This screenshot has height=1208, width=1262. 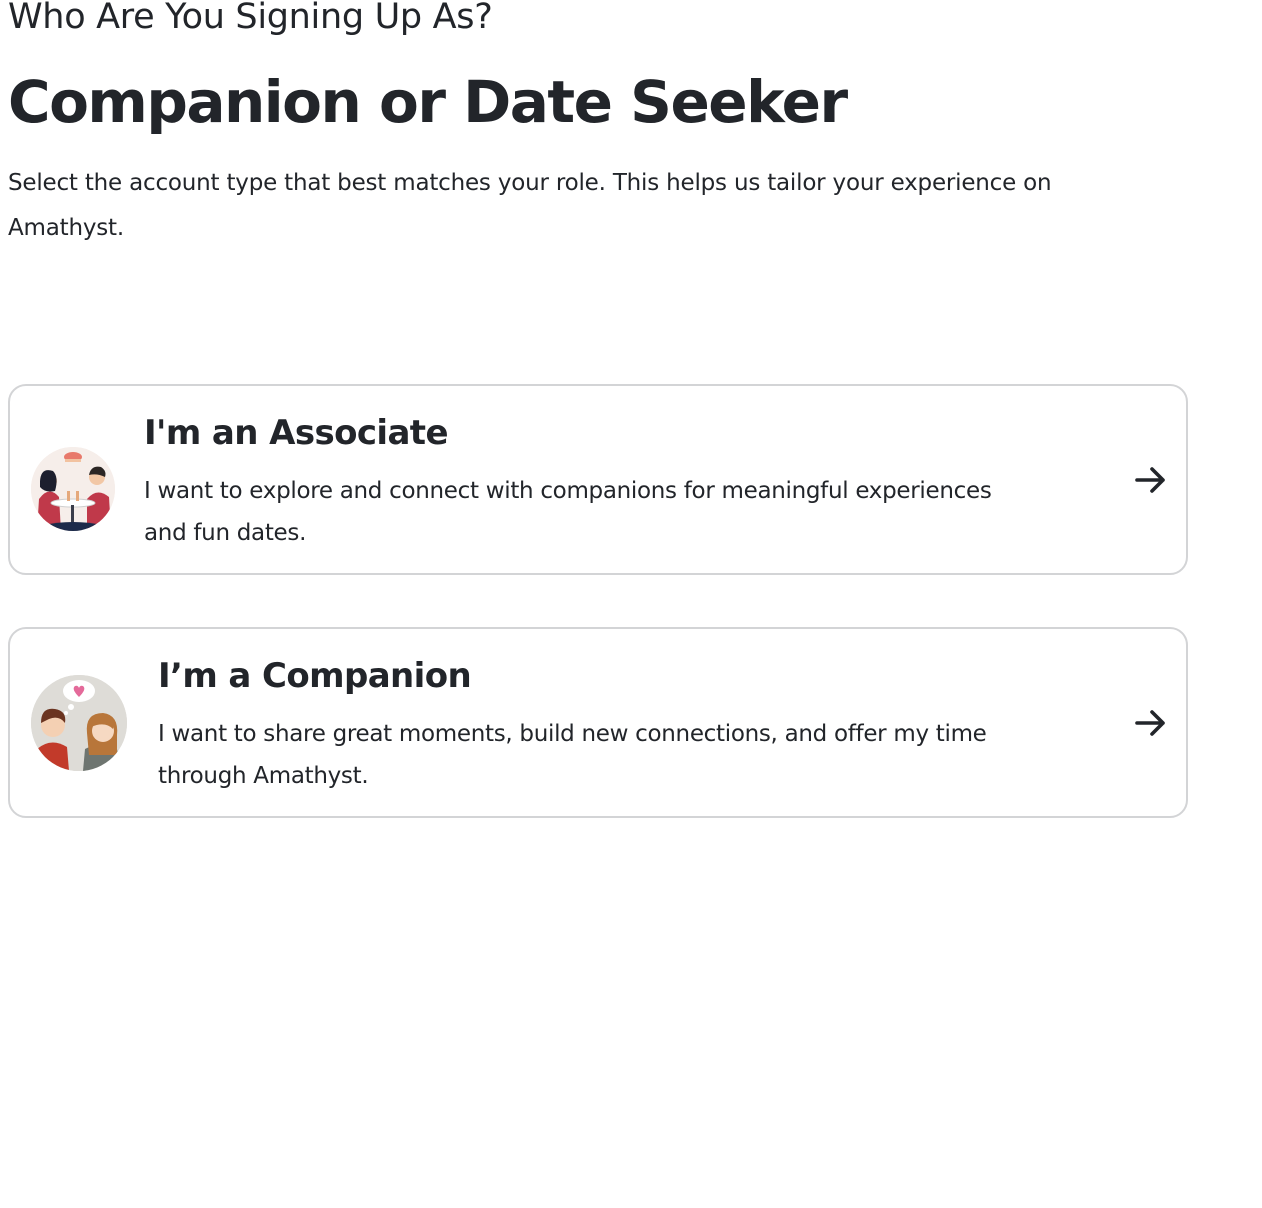 I want to click on couple-dining-illustration, so click(x=73, y=489).